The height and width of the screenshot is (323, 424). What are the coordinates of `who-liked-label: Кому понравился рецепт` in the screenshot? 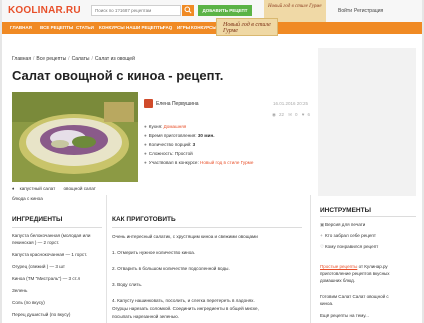 It's located at (352, 246).